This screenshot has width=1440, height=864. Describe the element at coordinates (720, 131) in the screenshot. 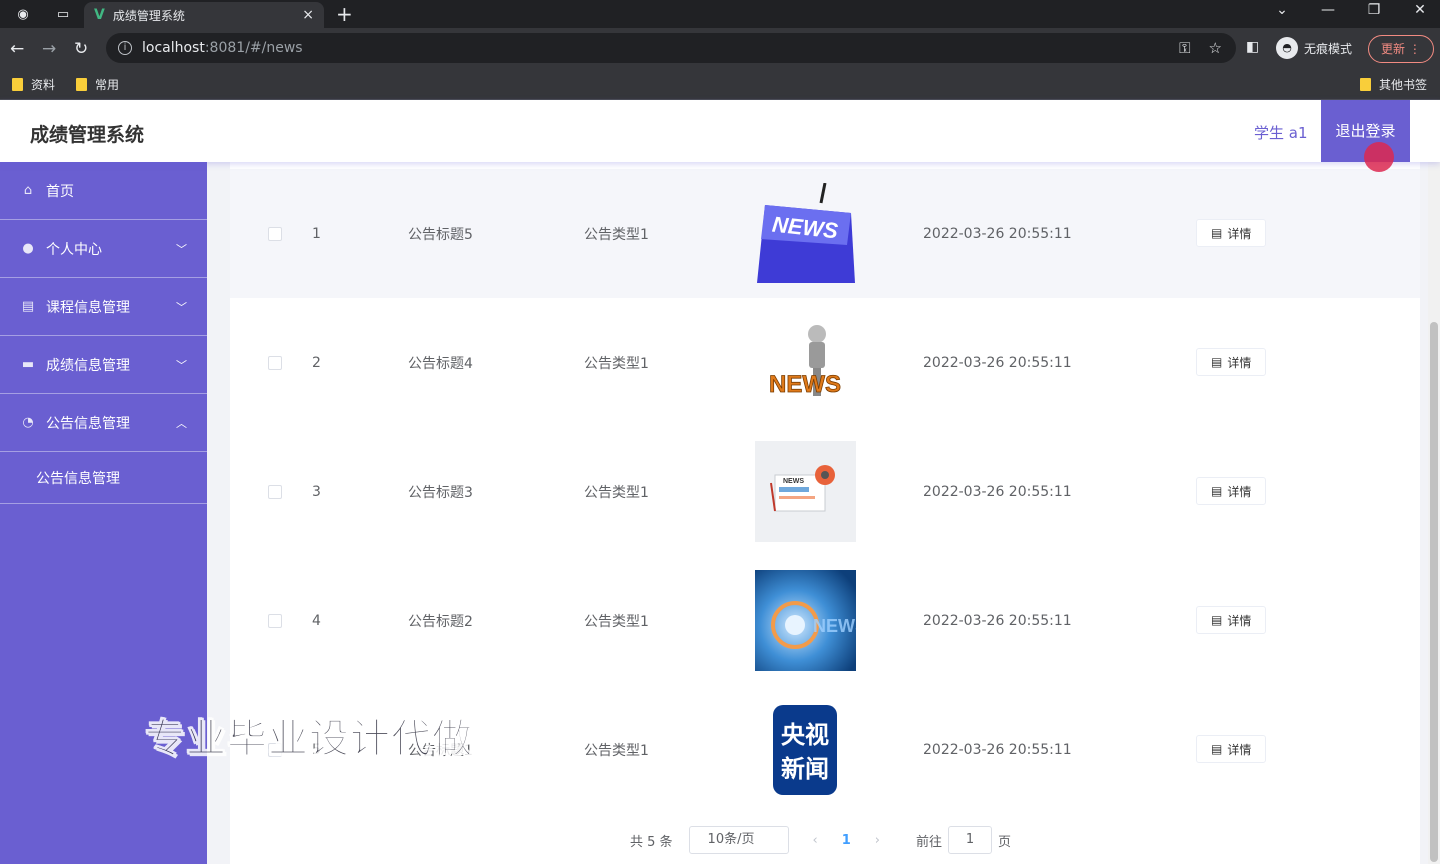

I see `app-header: 成绩管理系统 学生 a1 退出登录` at that location.